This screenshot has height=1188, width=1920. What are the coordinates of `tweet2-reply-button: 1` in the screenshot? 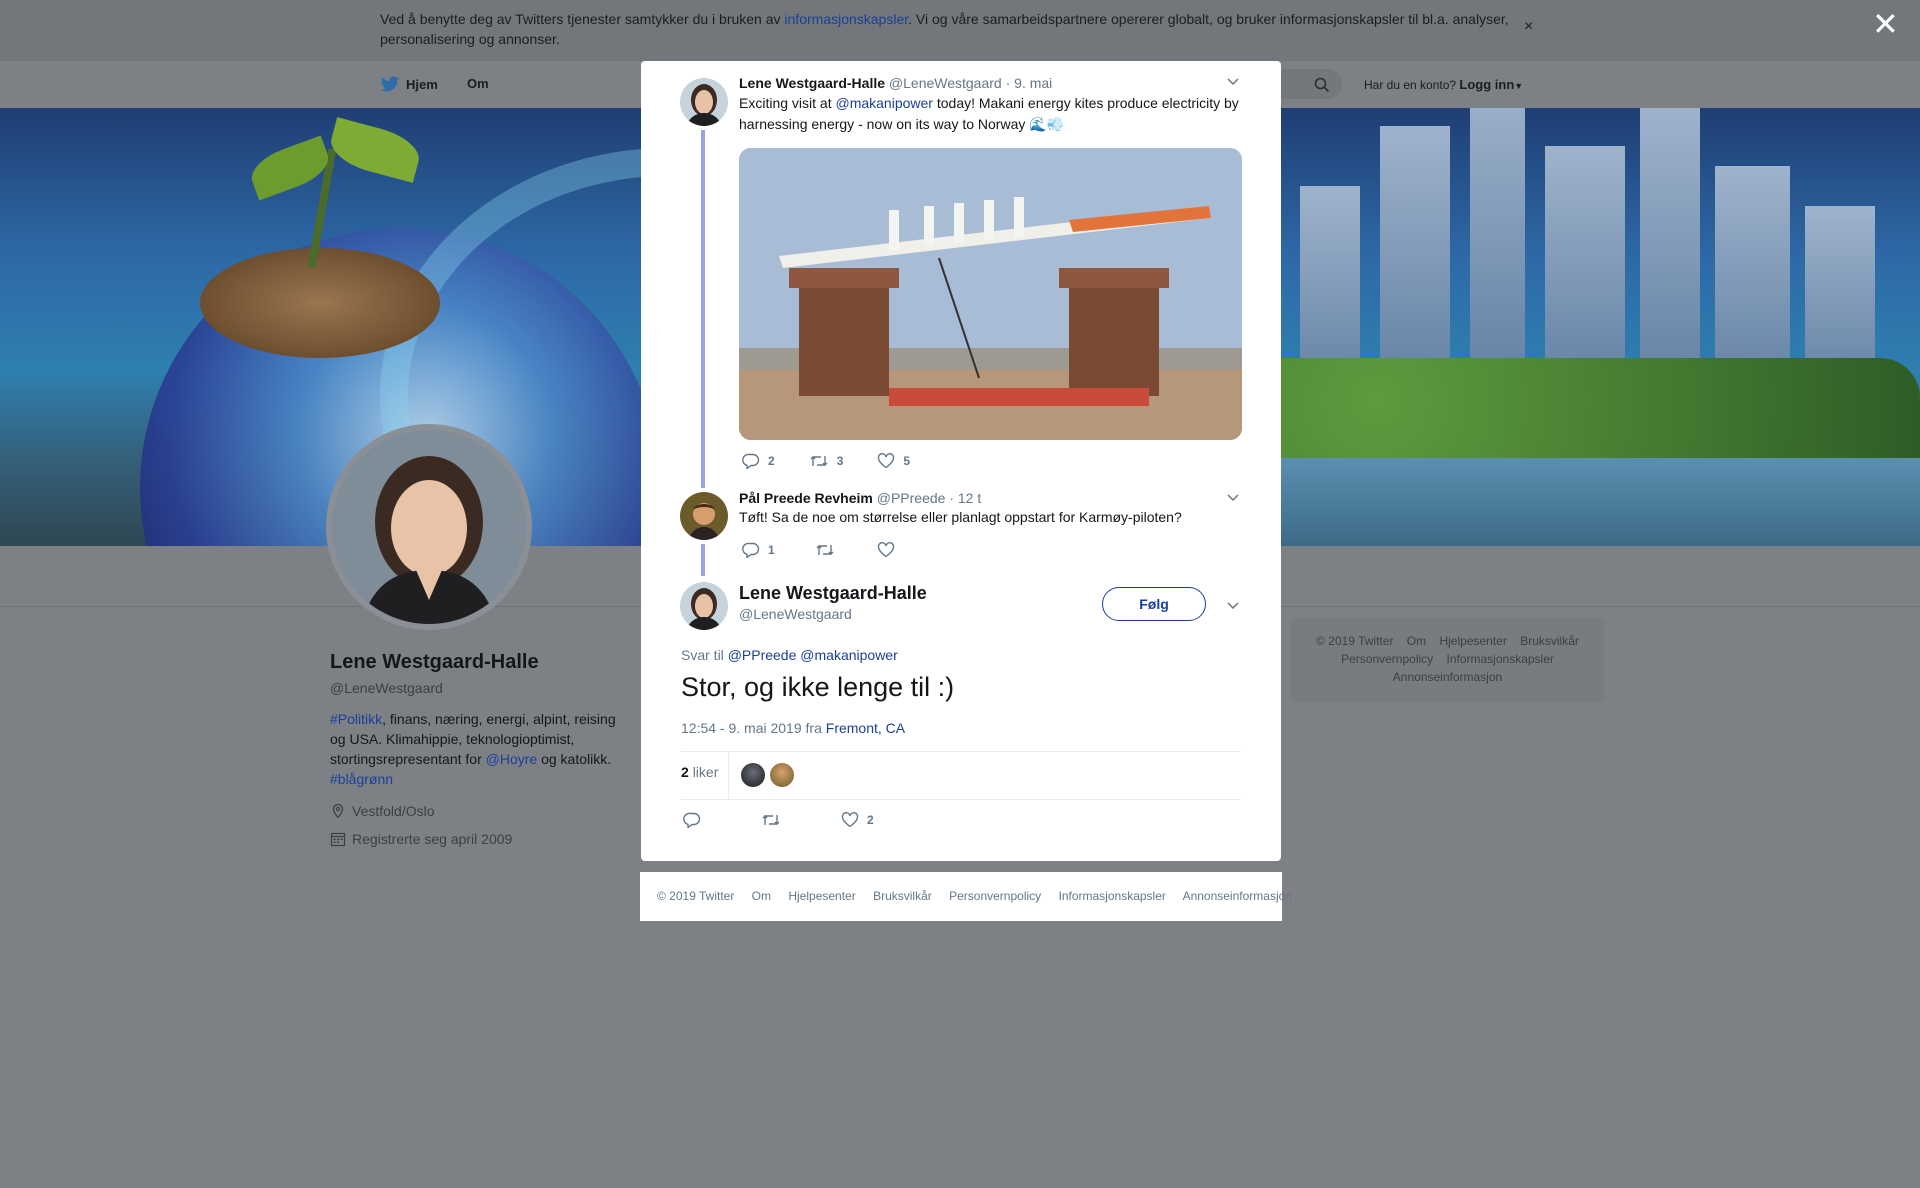 It's located at (758, 550).